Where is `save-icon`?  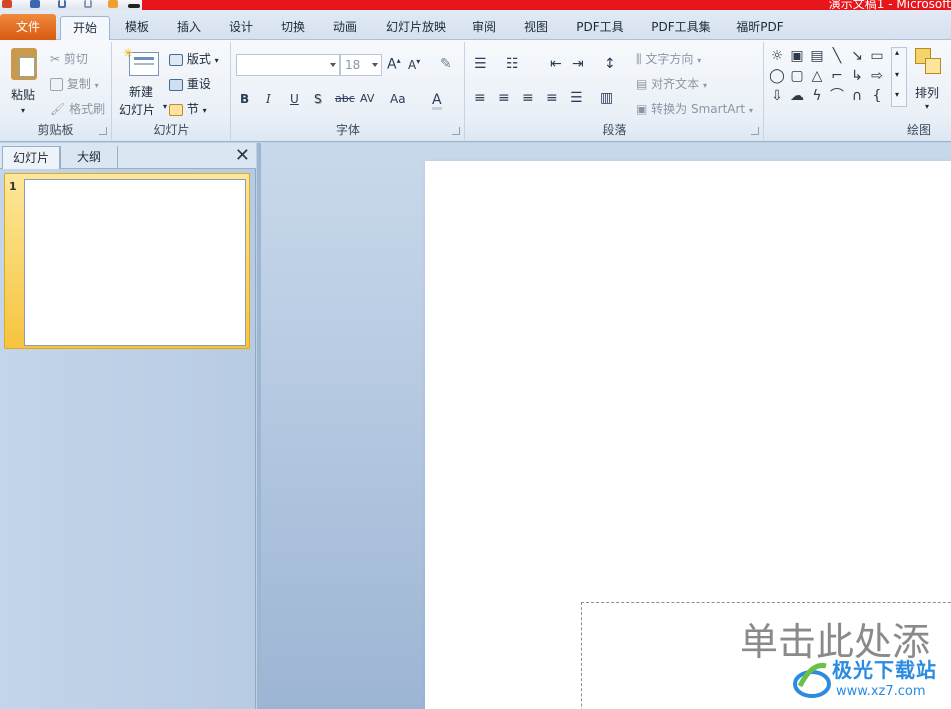
save-icon is located at coordinates (35, 4).